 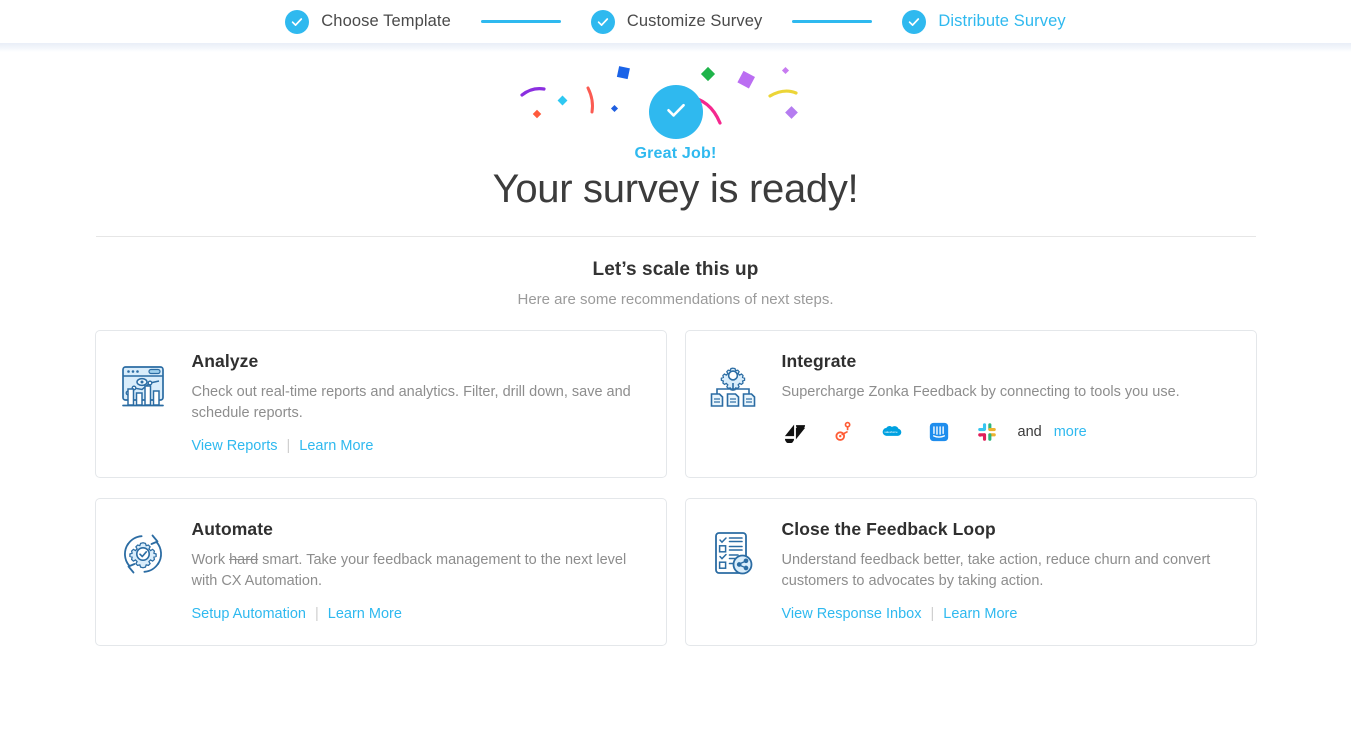 I want to click on salesforce-logo: salesforce, so click(x=891, y=432).